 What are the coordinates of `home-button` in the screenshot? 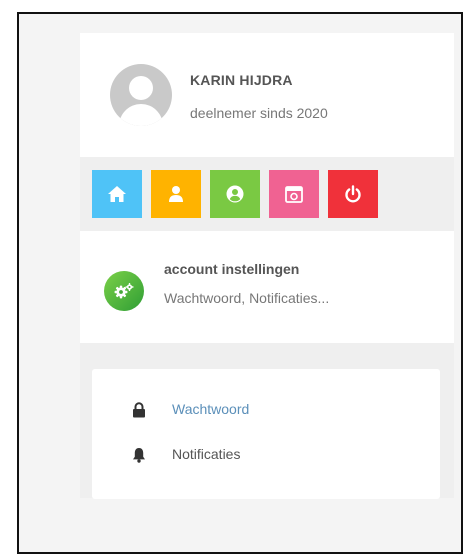 It's located at (117, 194).